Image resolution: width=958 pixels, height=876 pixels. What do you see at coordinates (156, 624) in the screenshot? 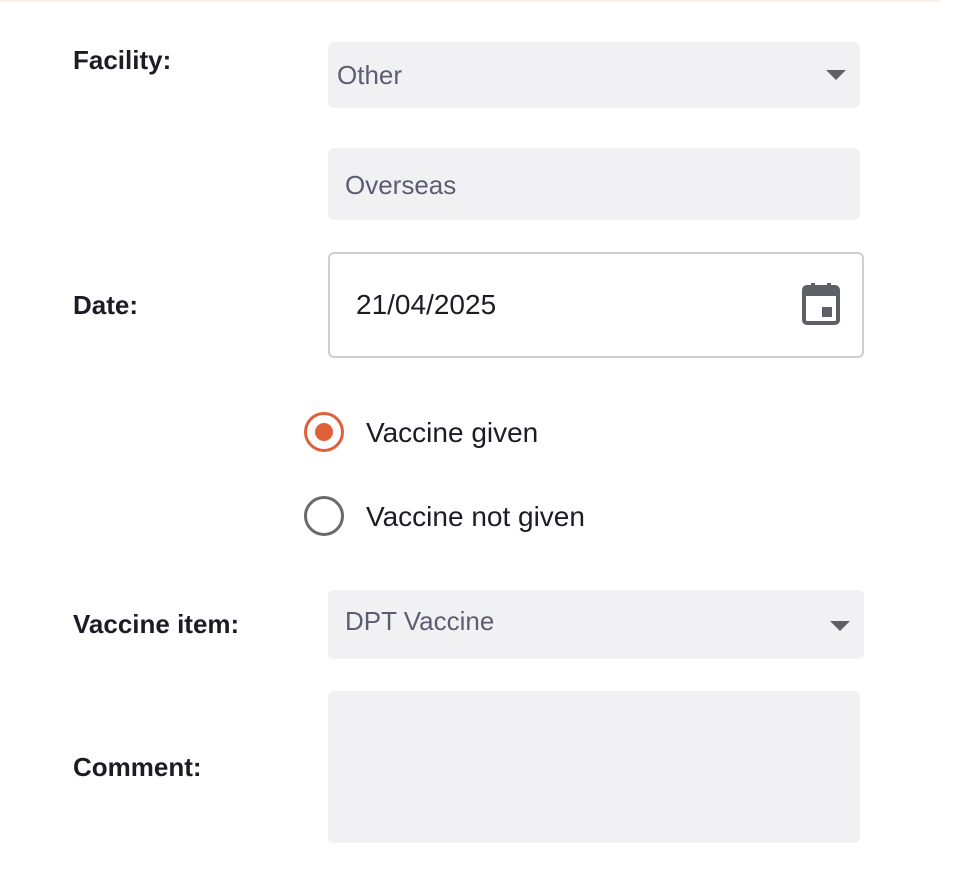
I see `vaccine-item-label: Vaccine item:` at bounding box center [156, 624].